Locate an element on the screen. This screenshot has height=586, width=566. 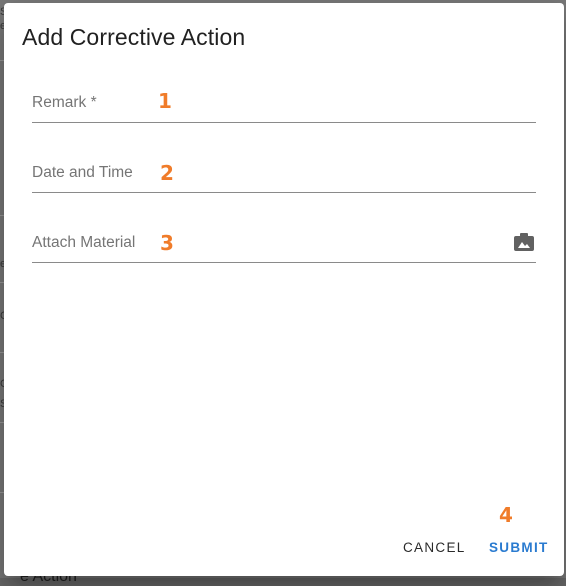
dialog-title: Add Corrective Action is located at coordinates (134, 37).